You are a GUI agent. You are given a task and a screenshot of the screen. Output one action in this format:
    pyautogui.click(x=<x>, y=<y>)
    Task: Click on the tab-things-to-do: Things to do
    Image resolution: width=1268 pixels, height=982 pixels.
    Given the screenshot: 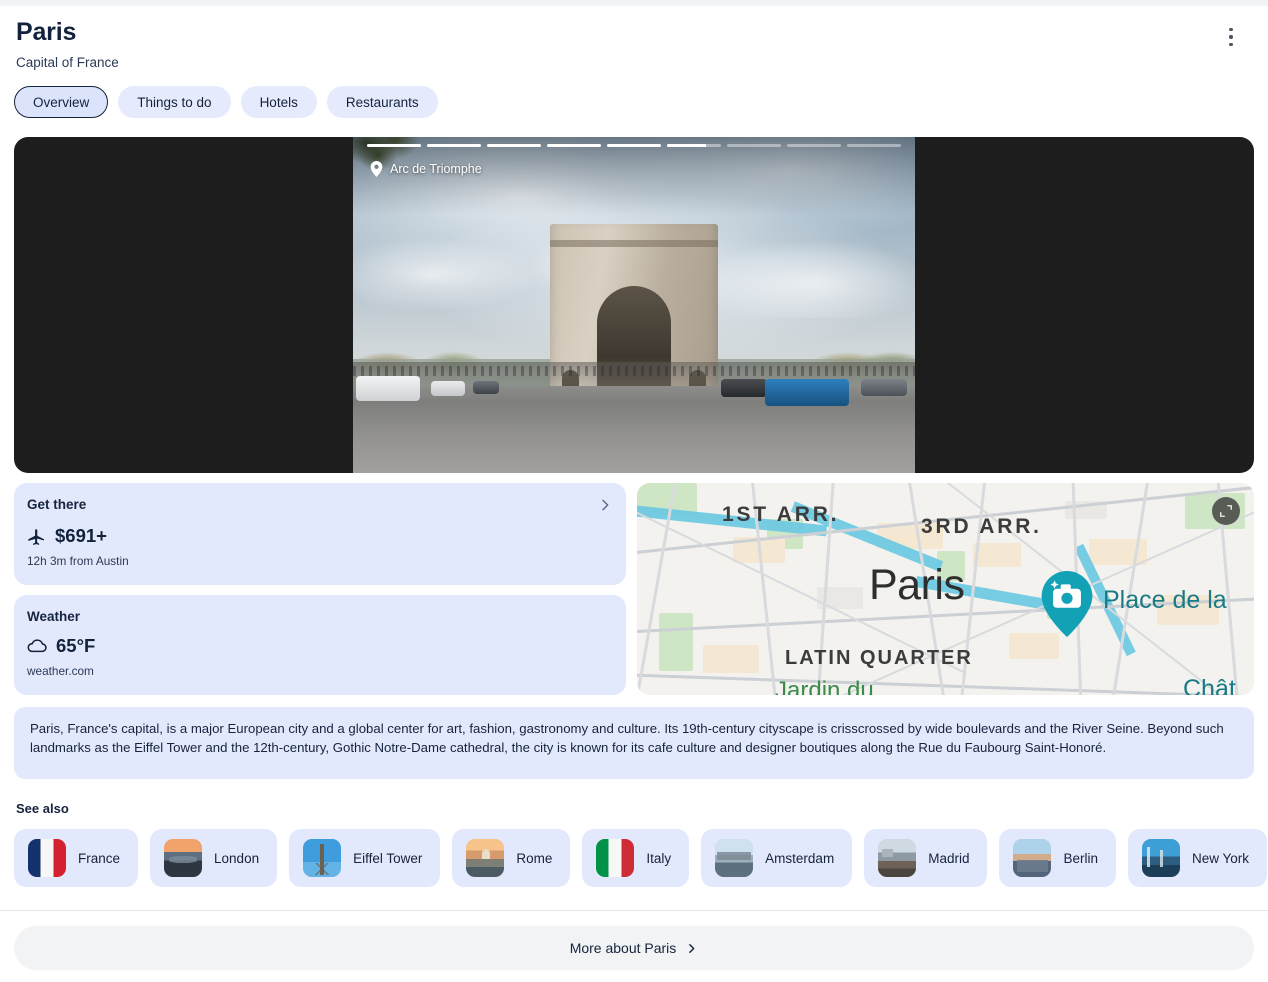 What is the action you would take?
    pyautogui.click(x=174, y=102)
    